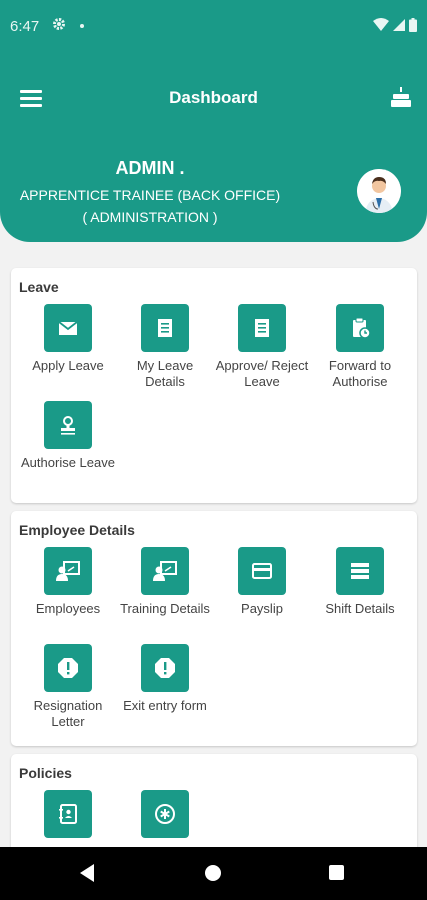  I want to click on system-nav-bar, so click(213, 873).